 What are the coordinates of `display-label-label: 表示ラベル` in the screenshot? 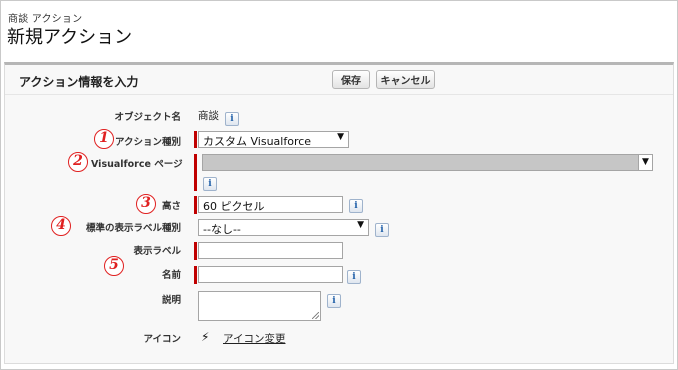 It's located at (157, 251).